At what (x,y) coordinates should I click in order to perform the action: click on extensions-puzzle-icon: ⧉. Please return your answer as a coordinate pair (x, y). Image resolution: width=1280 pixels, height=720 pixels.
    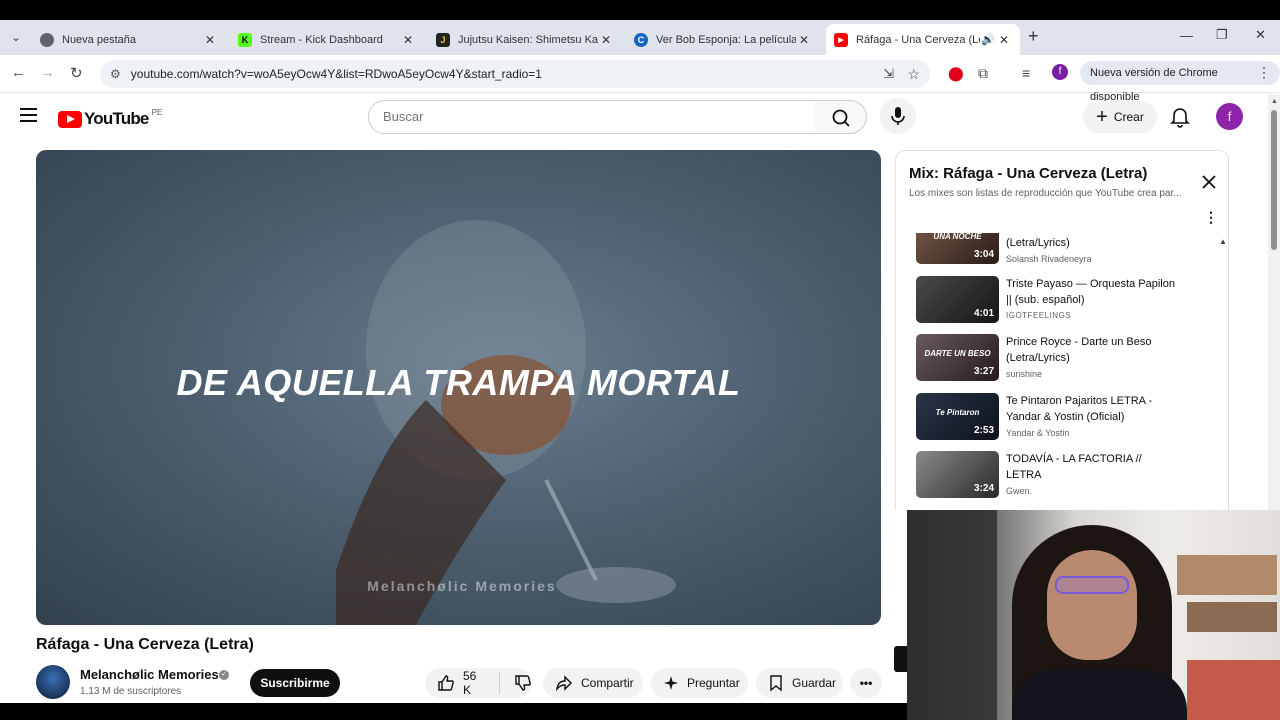
    Looking at the image, I should click on (983, 73).